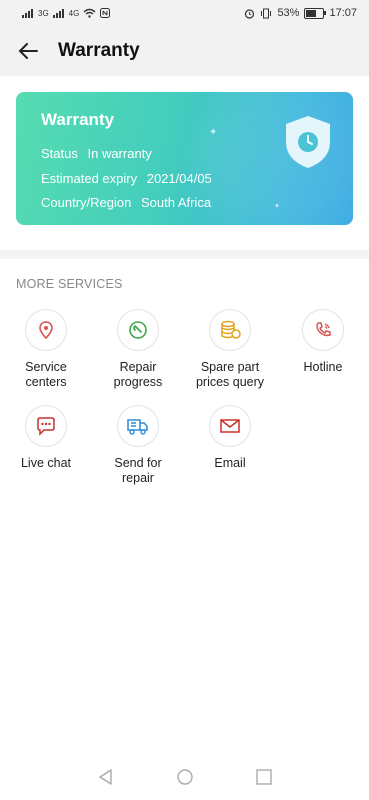  What do you see at coordinates (176, 202) in the screenshot?
I see `region-value: South Africa` at bounding box center [176, 202].